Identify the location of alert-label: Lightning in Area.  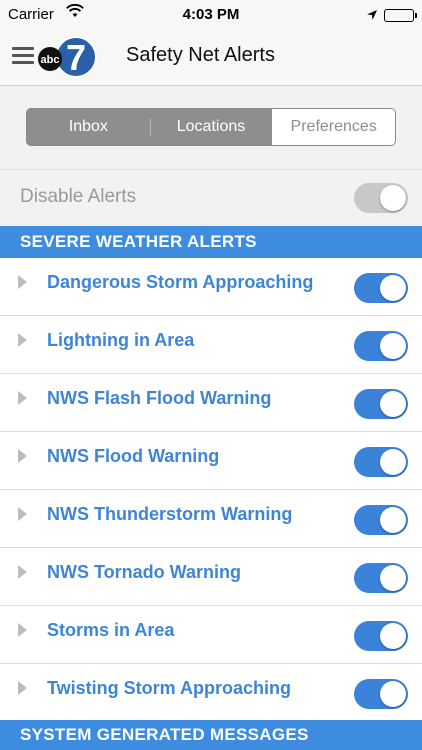
(121, 340).